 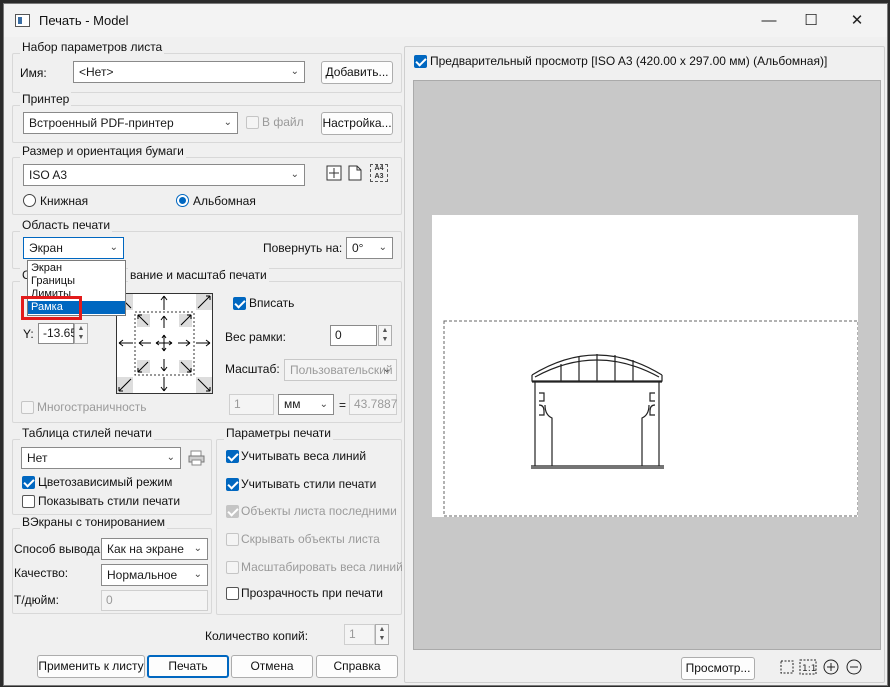 I want to click on title-bar: Печать - Model — ☐ ✕, so click(x=445, y=20).